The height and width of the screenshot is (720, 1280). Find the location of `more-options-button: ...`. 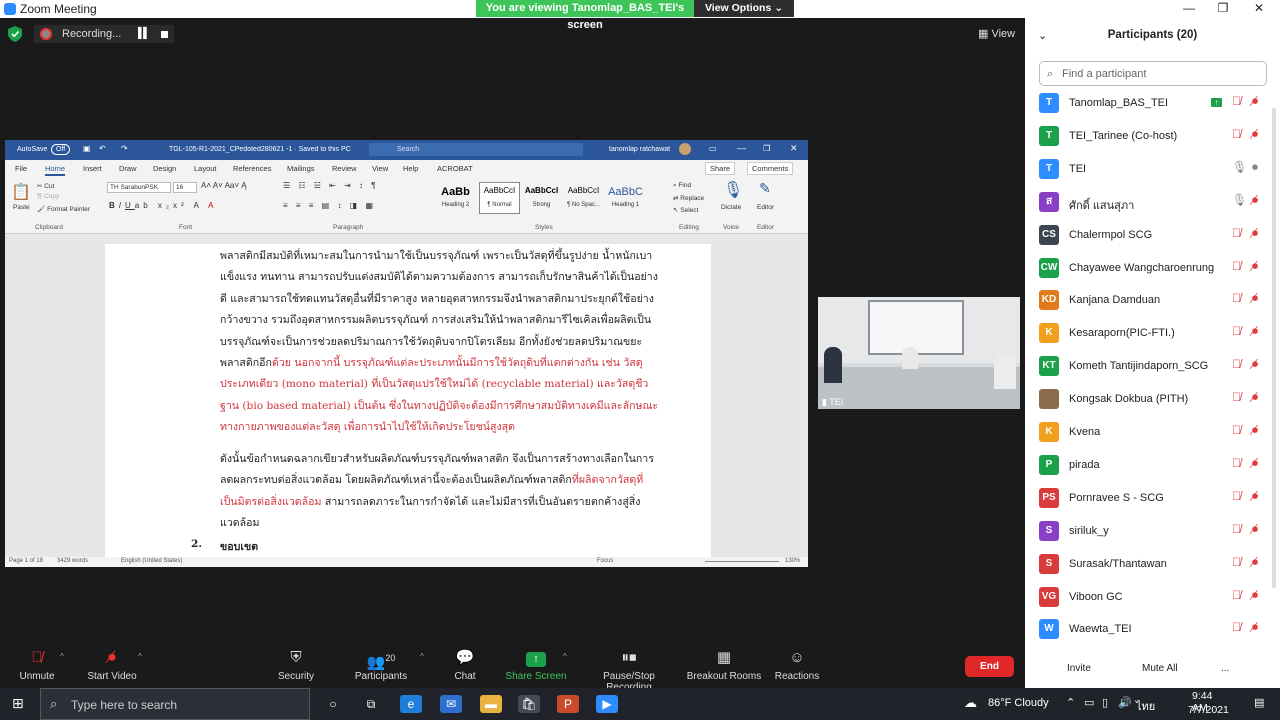

more-options-button: ... is located at coordinates (1225, 669).